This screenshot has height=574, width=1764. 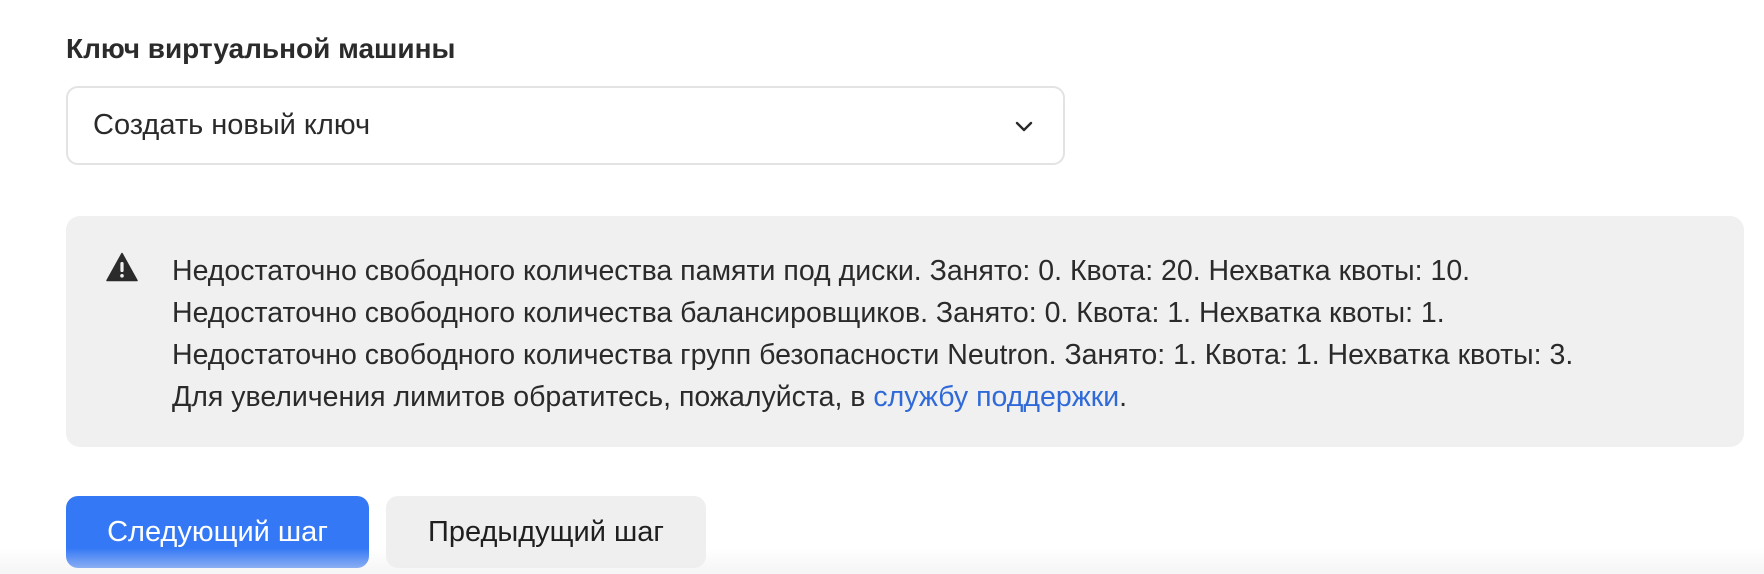 What do you see at coordinates (565, 125) in the screenshot?
I see `key-select: Создать новый ключ` at bounding box center [565, 125].